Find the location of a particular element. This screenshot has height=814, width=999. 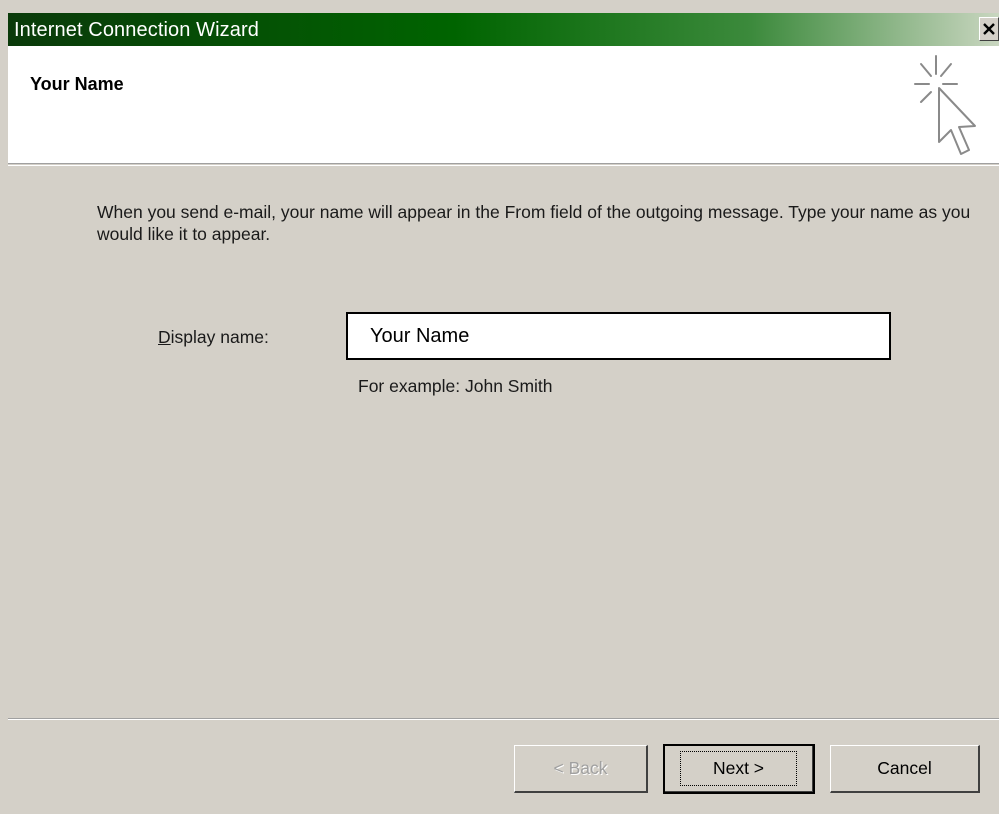

next-button: Next > is located at coordinates (739, 769).